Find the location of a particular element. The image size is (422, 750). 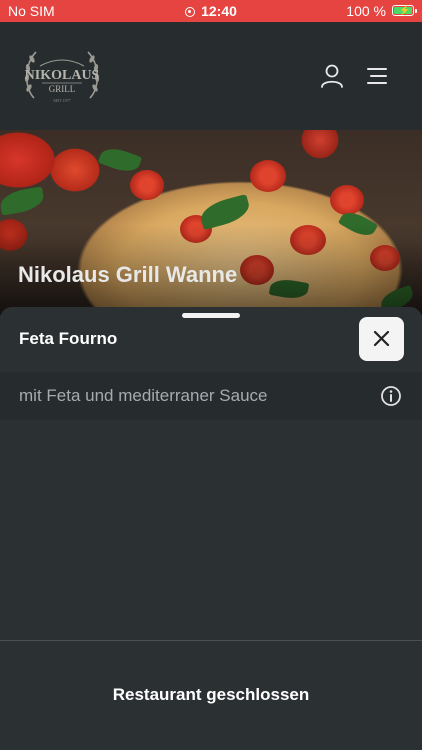

product-description-row: mit Feta und mediterraner Sauce is located at coordinates (211, 396).